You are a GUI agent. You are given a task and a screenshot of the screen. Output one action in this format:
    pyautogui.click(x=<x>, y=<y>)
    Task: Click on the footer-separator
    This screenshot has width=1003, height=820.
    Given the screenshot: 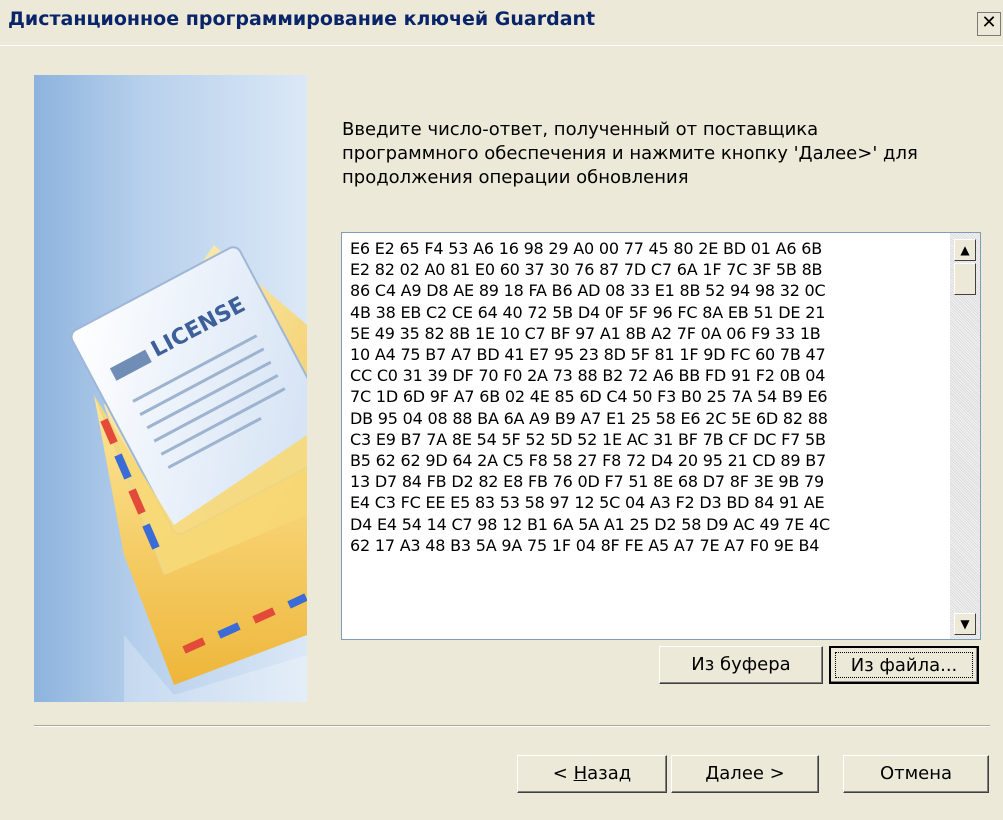 What is the action you would take?
    pyautogui.click(x=512, y=726)
    